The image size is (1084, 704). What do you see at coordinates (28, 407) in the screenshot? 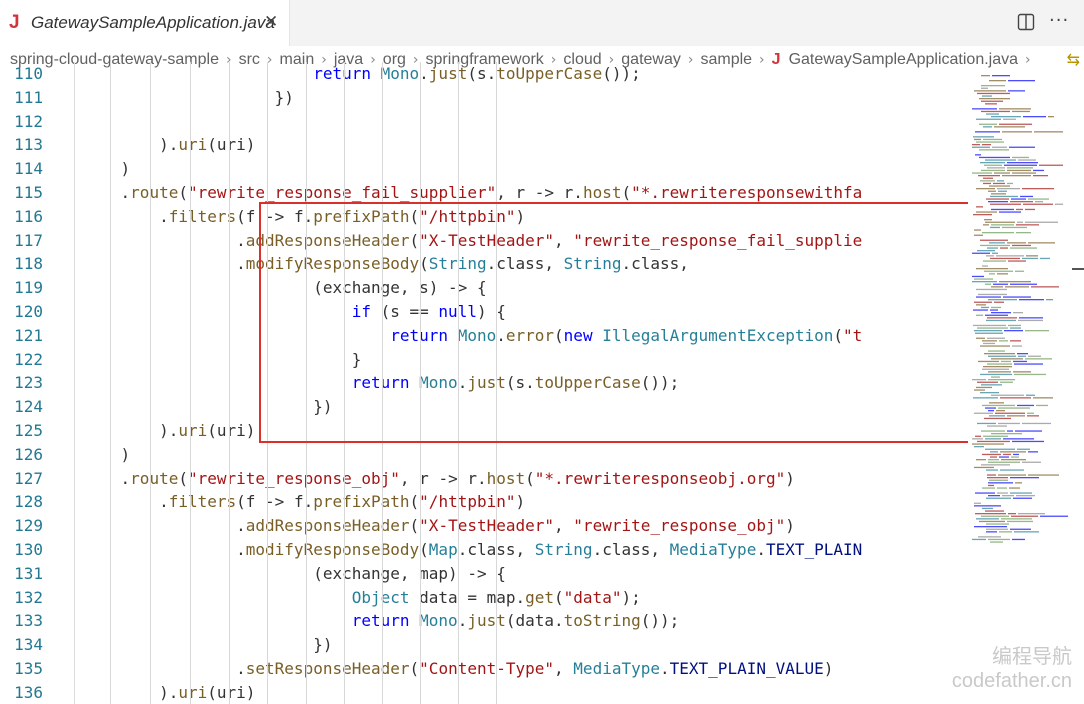
I see `line-number: 124` at bounding box center [28, 407].